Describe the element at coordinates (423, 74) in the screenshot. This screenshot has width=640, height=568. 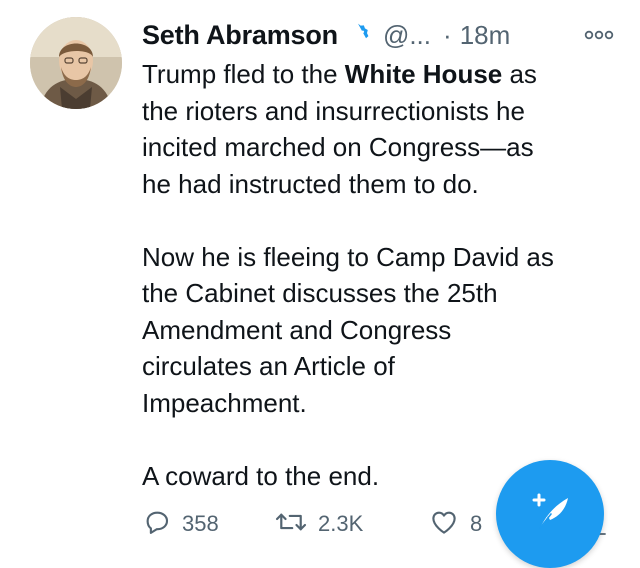
I see `bold-text: White House` at that location.